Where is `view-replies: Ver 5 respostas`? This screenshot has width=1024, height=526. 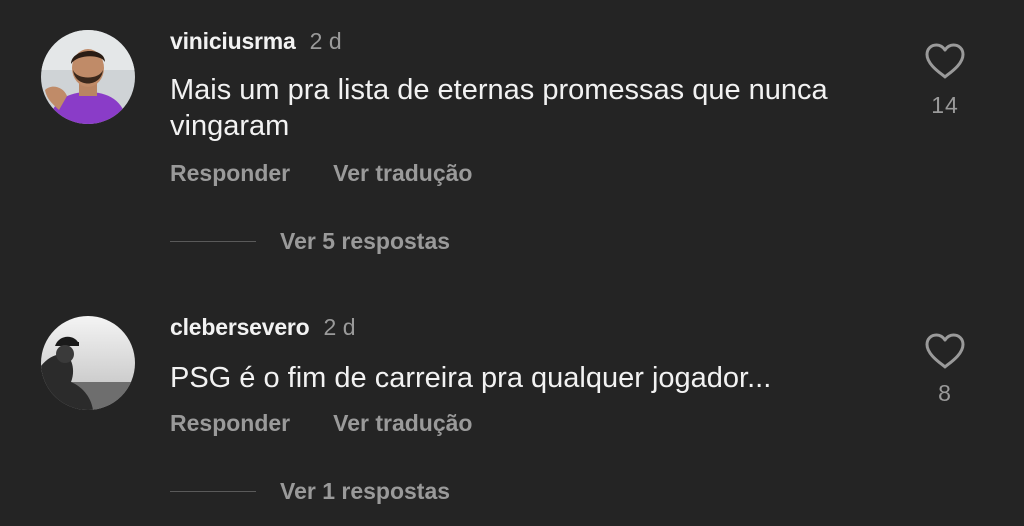 view-replies: Ver 5 respostas is located at coordinates (310, 241).